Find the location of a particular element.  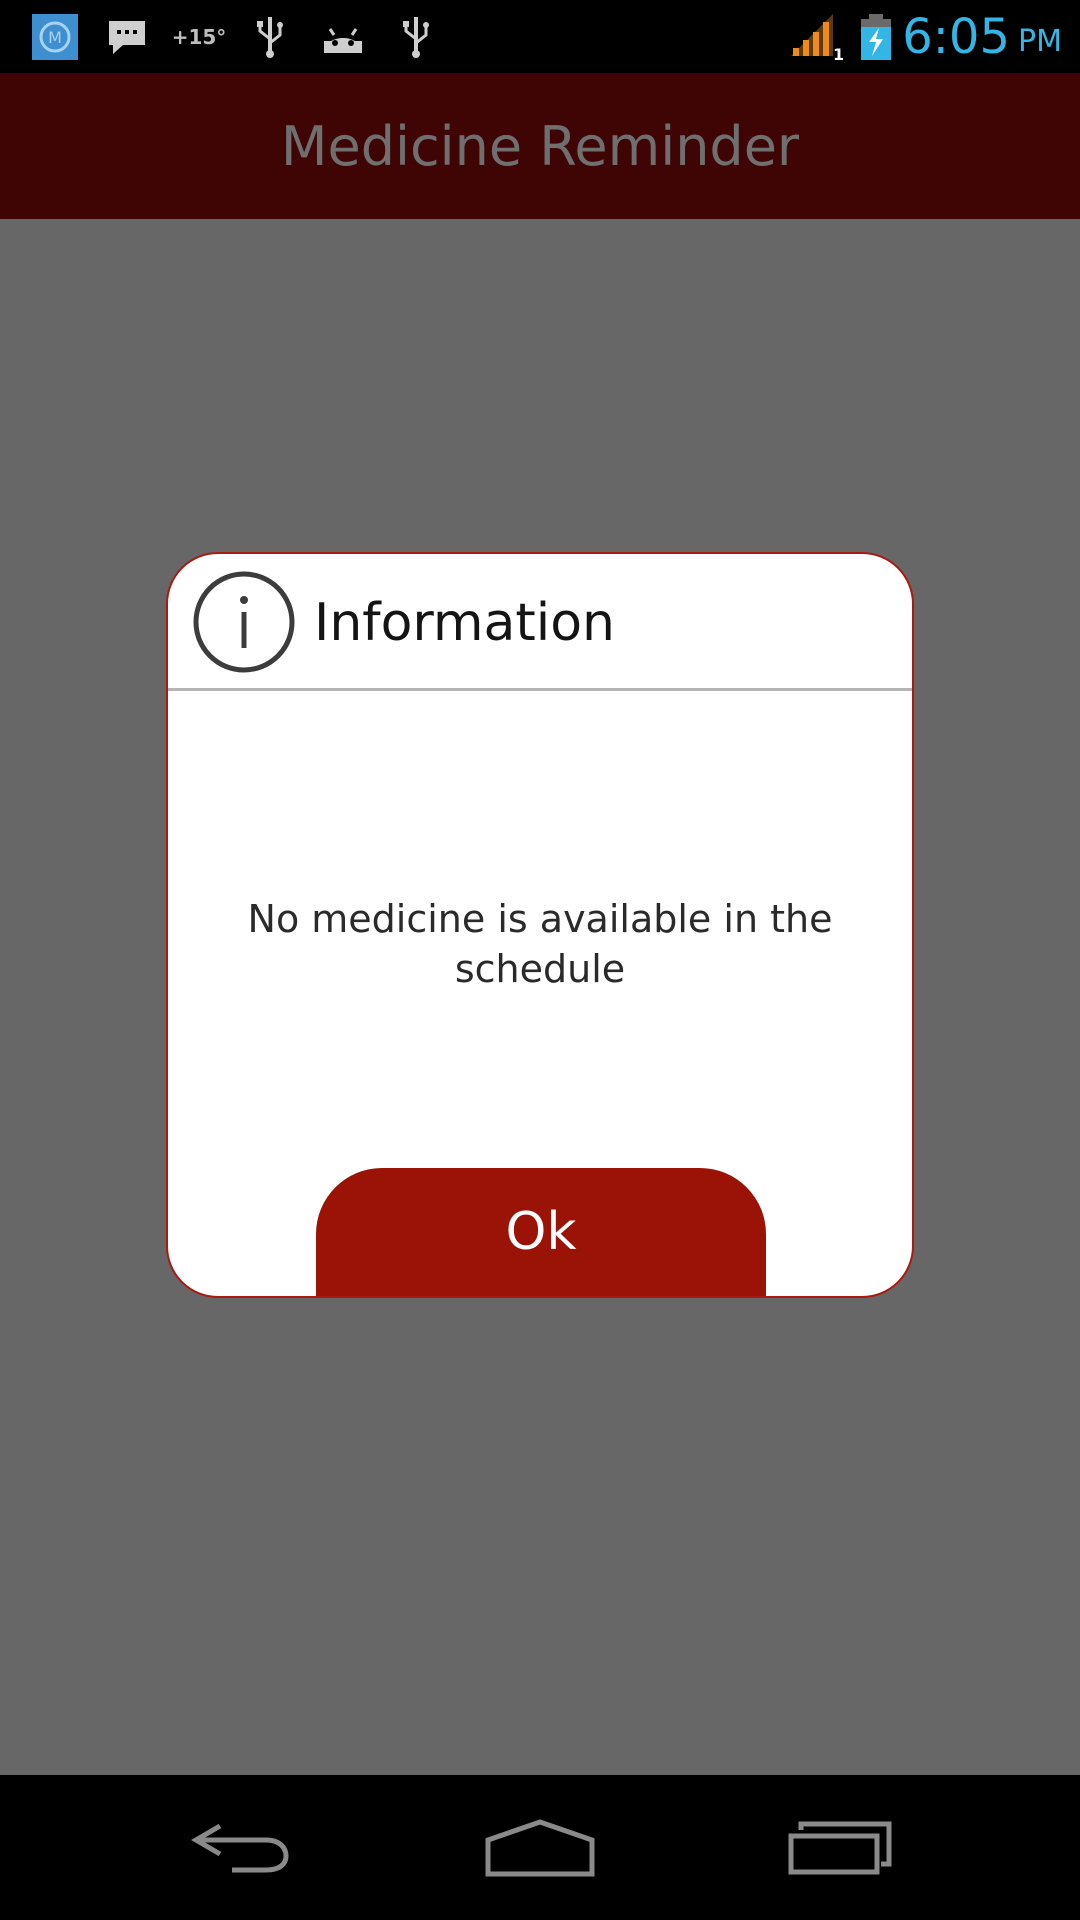

recents-icon is located at coordinates (840, 1847).